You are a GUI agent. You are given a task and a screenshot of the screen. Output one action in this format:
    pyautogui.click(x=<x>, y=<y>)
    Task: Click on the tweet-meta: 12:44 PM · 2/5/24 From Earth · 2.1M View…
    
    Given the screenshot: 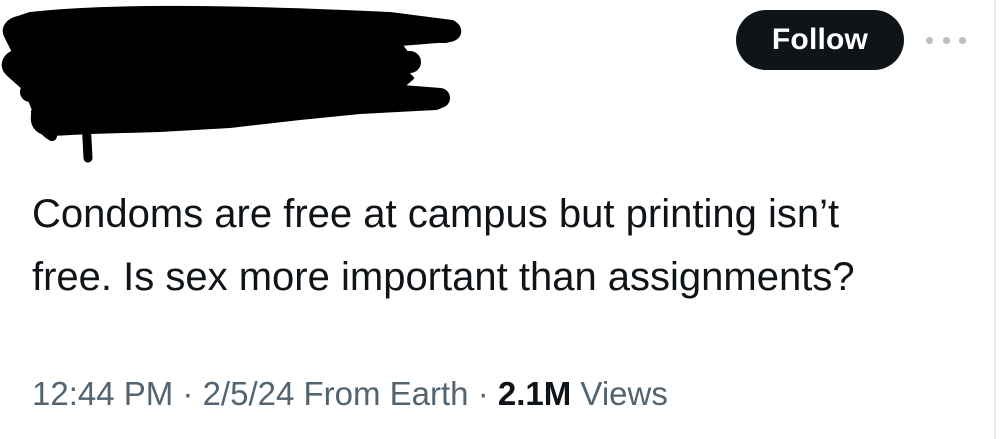 What is the action you would take?
    pyautogui.click(x=350, y=394)
    